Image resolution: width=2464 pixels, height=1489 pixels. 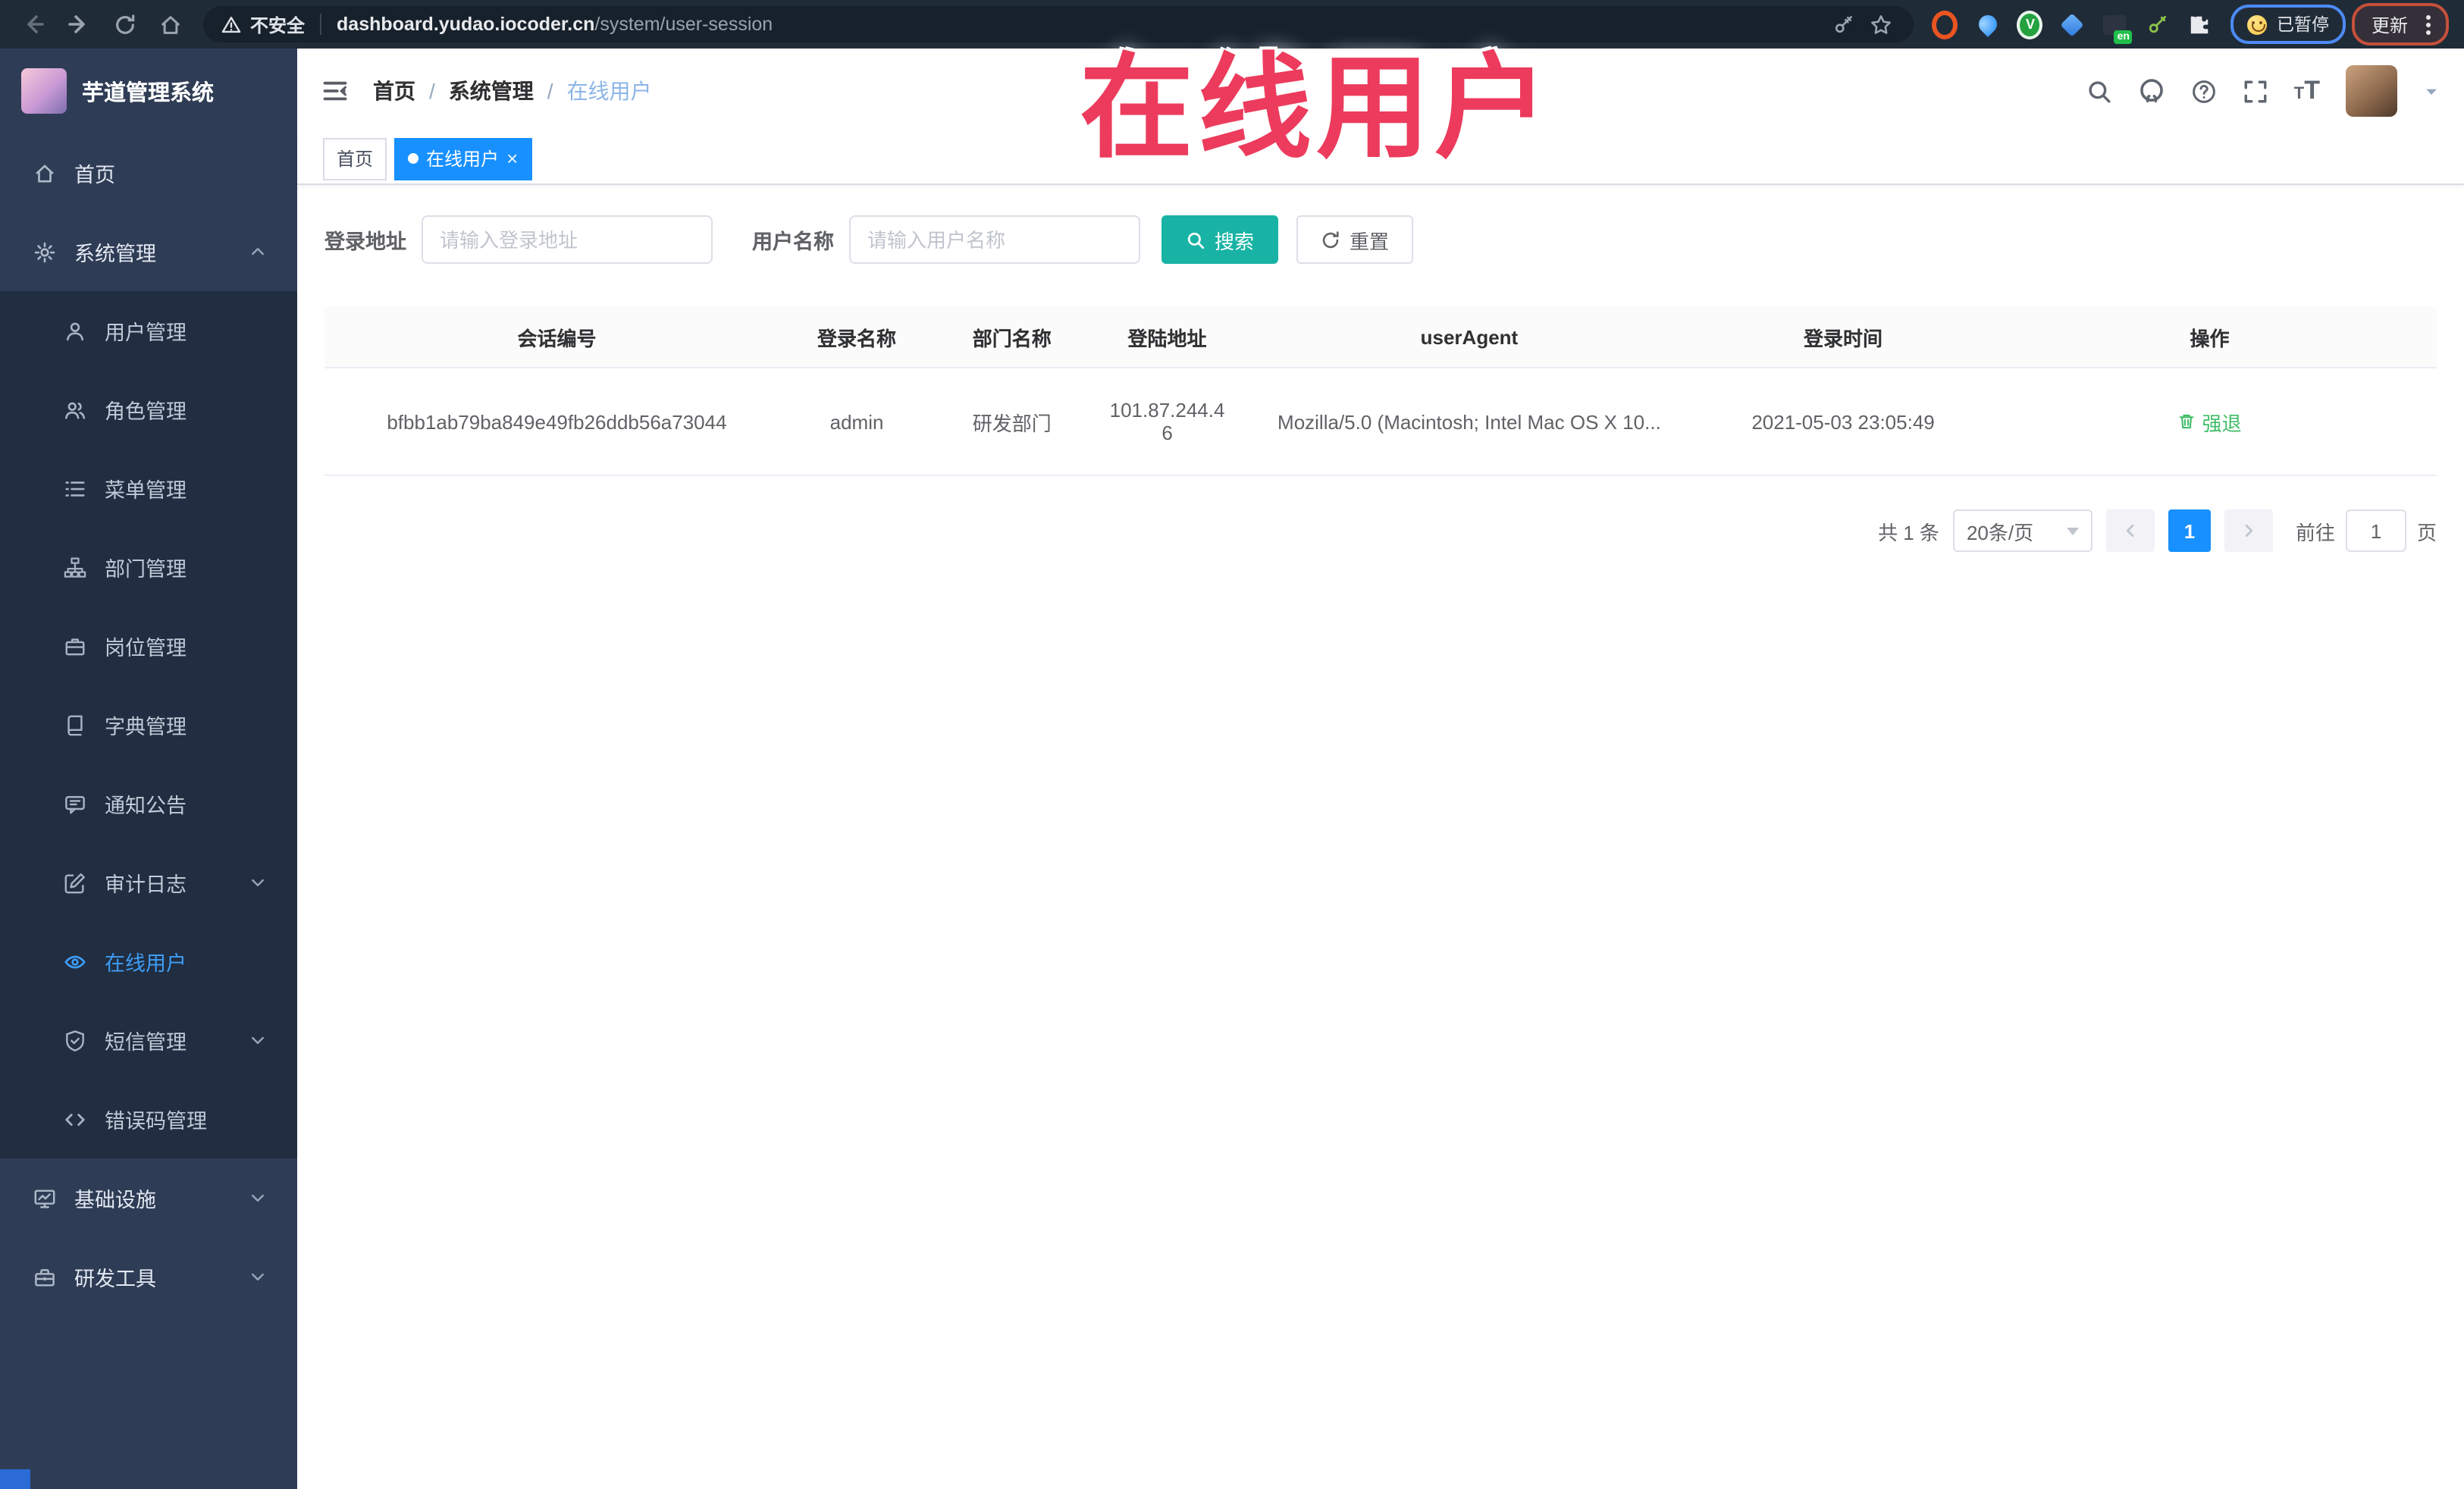 What do you see at coordinates (34, 24) in the screenshot?
I see `back-icon` at bounding box center [34, 24].